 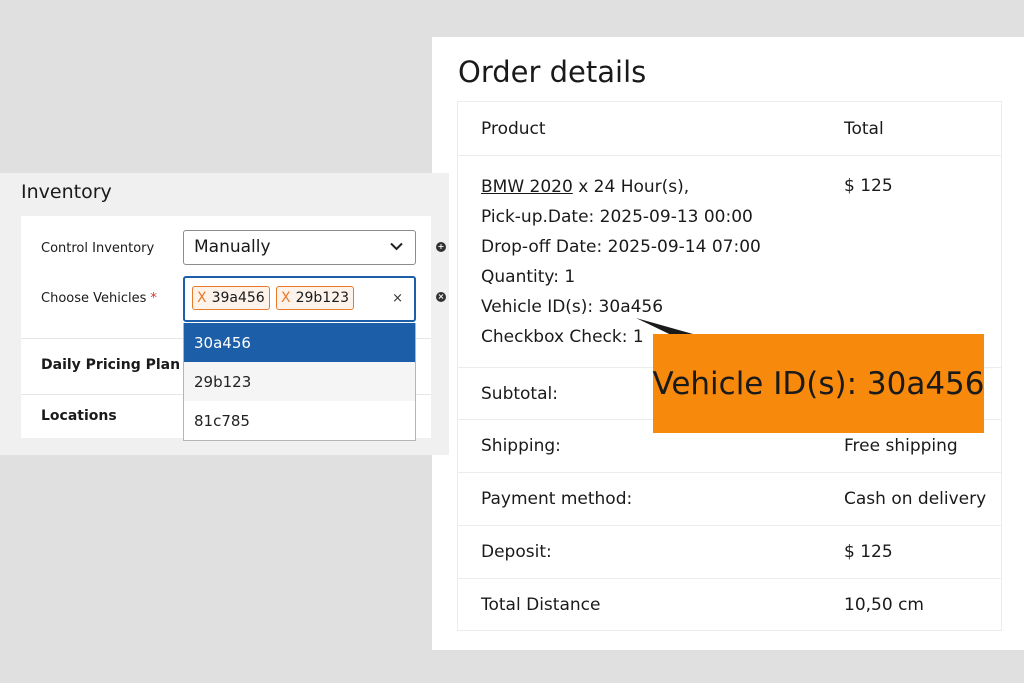 I want to click on dropdown-option: 30a456, so click(x=299, y=342).